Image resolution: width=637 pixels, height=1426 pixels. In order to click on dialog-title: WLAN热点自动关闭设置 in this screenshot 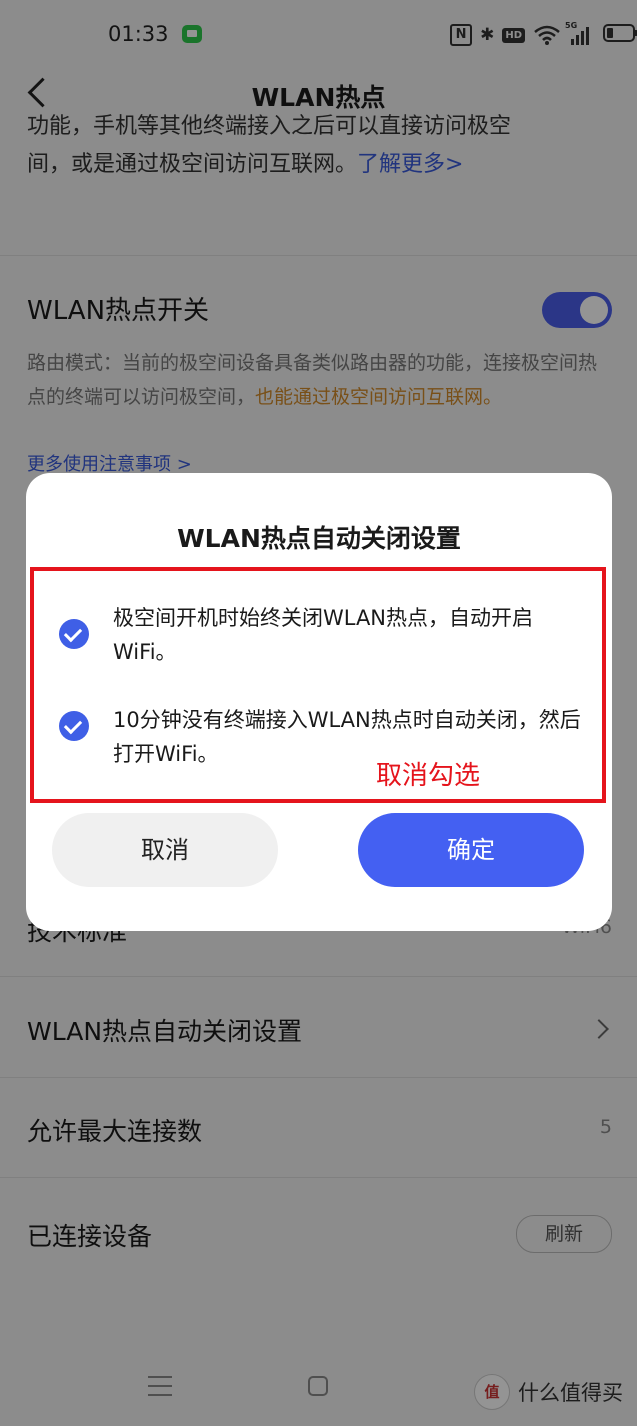, I will do `click(319, 538)`.